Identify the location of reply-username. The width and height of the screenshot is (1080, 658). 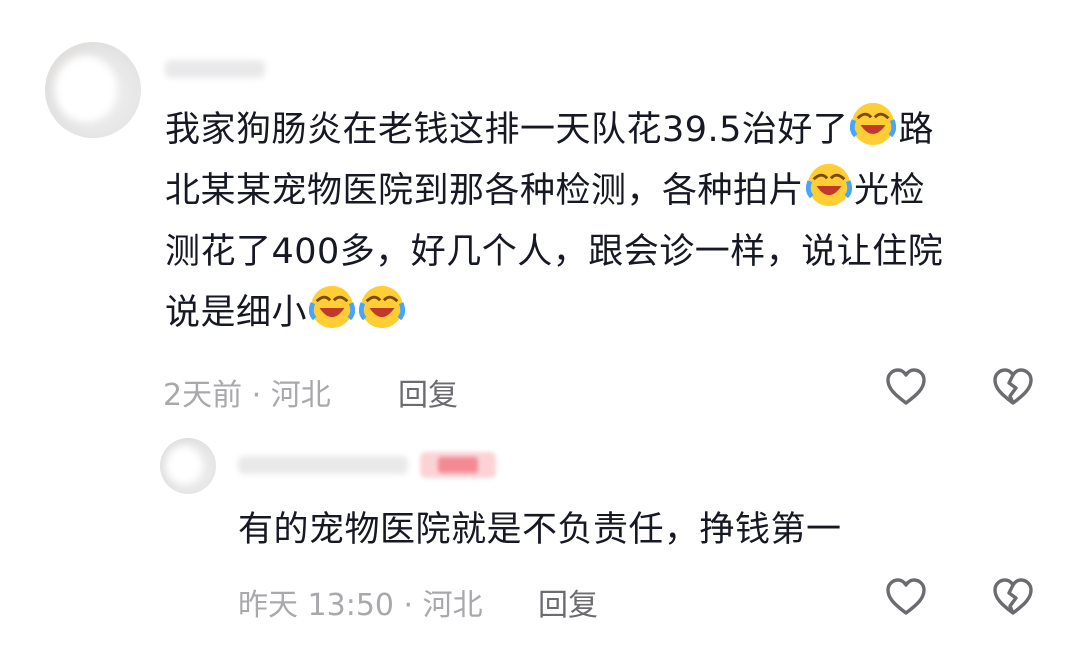
(323, 465).